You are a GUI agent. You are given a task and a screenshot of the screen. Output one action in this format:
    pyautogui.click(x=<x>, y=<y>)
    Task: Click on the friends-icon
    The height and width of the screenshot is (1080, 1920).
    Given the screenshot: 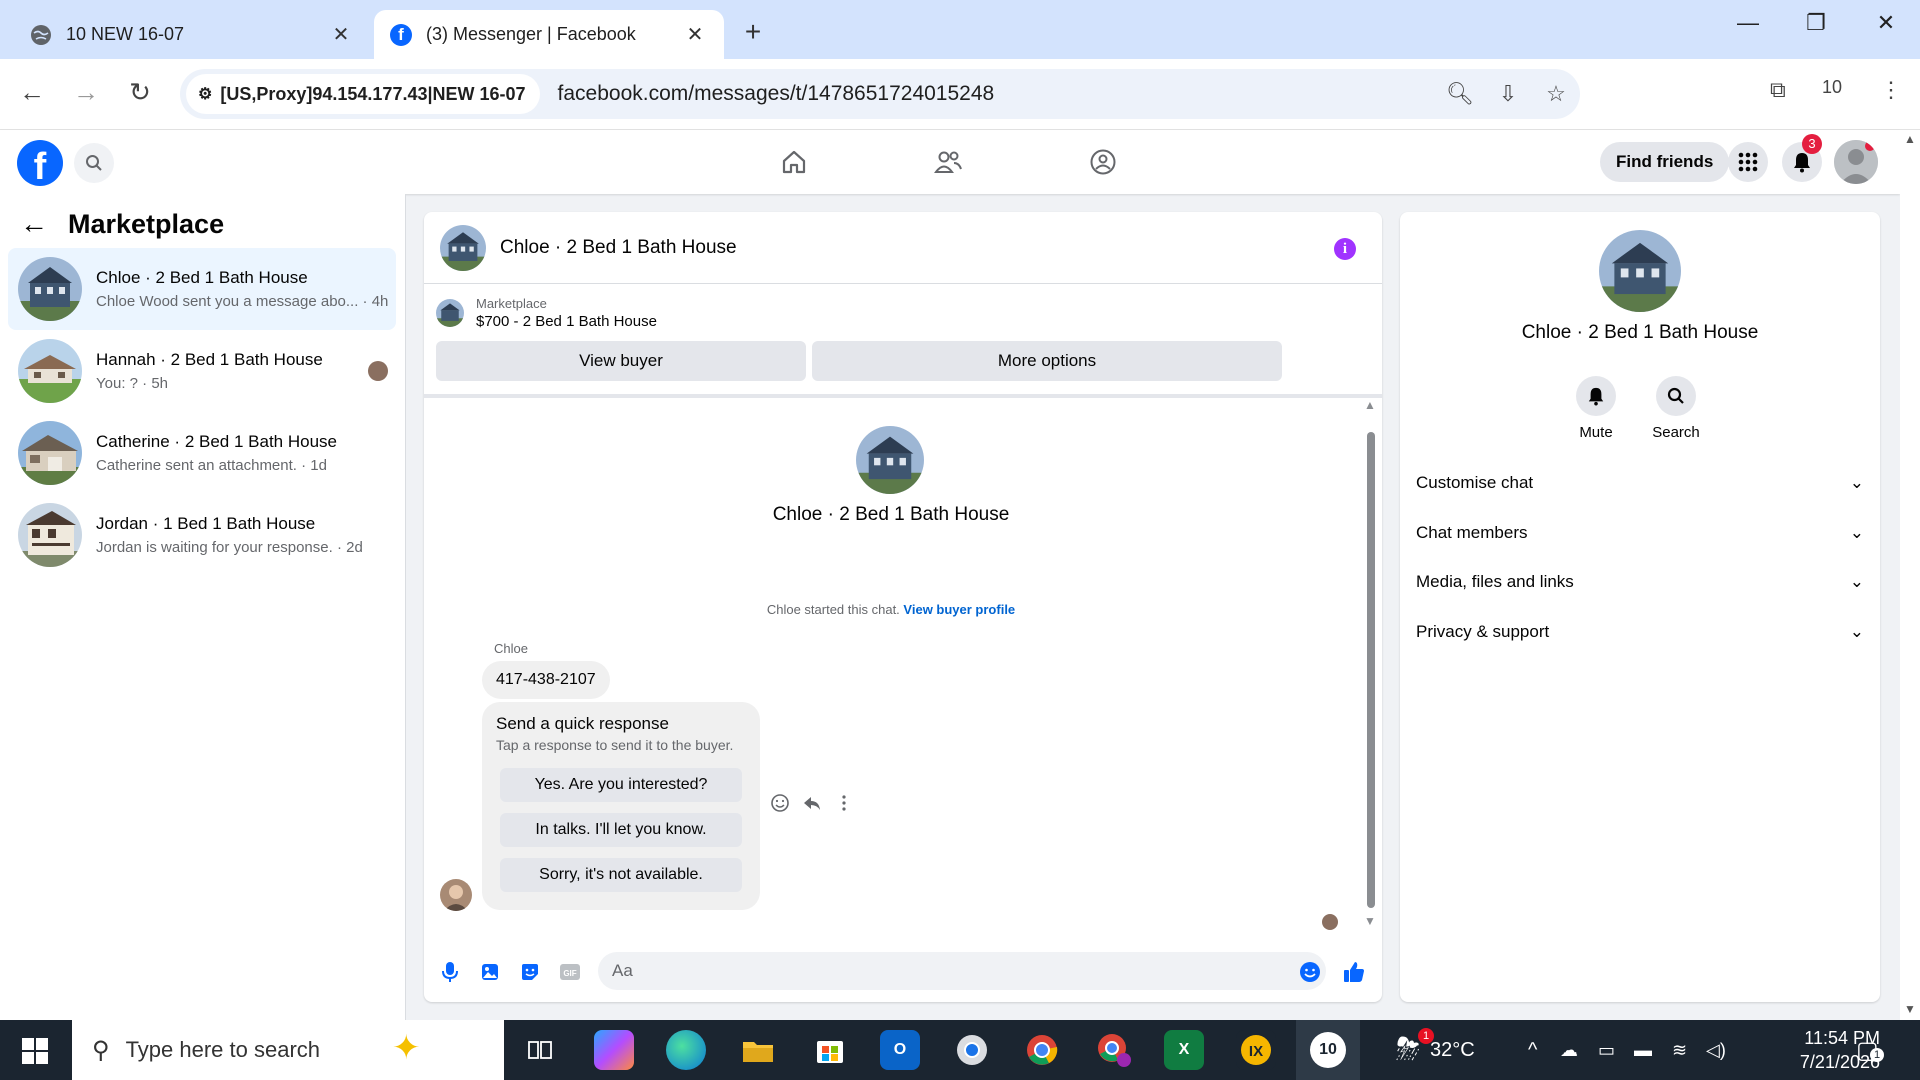 What is the action you would take?
    pyautogui.click(x=948, y=162)
    